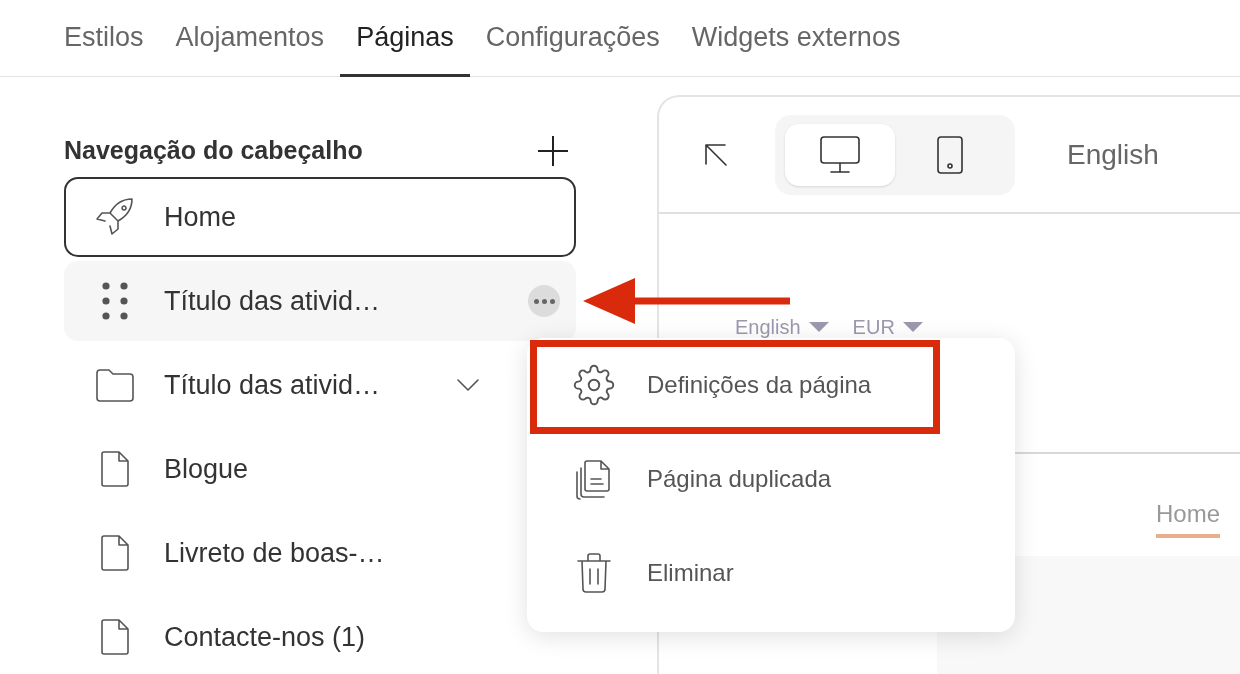  Describe the element at coordinates (207, 469) in the screenshot. I see `nav-item-label: Blogue` at that location.